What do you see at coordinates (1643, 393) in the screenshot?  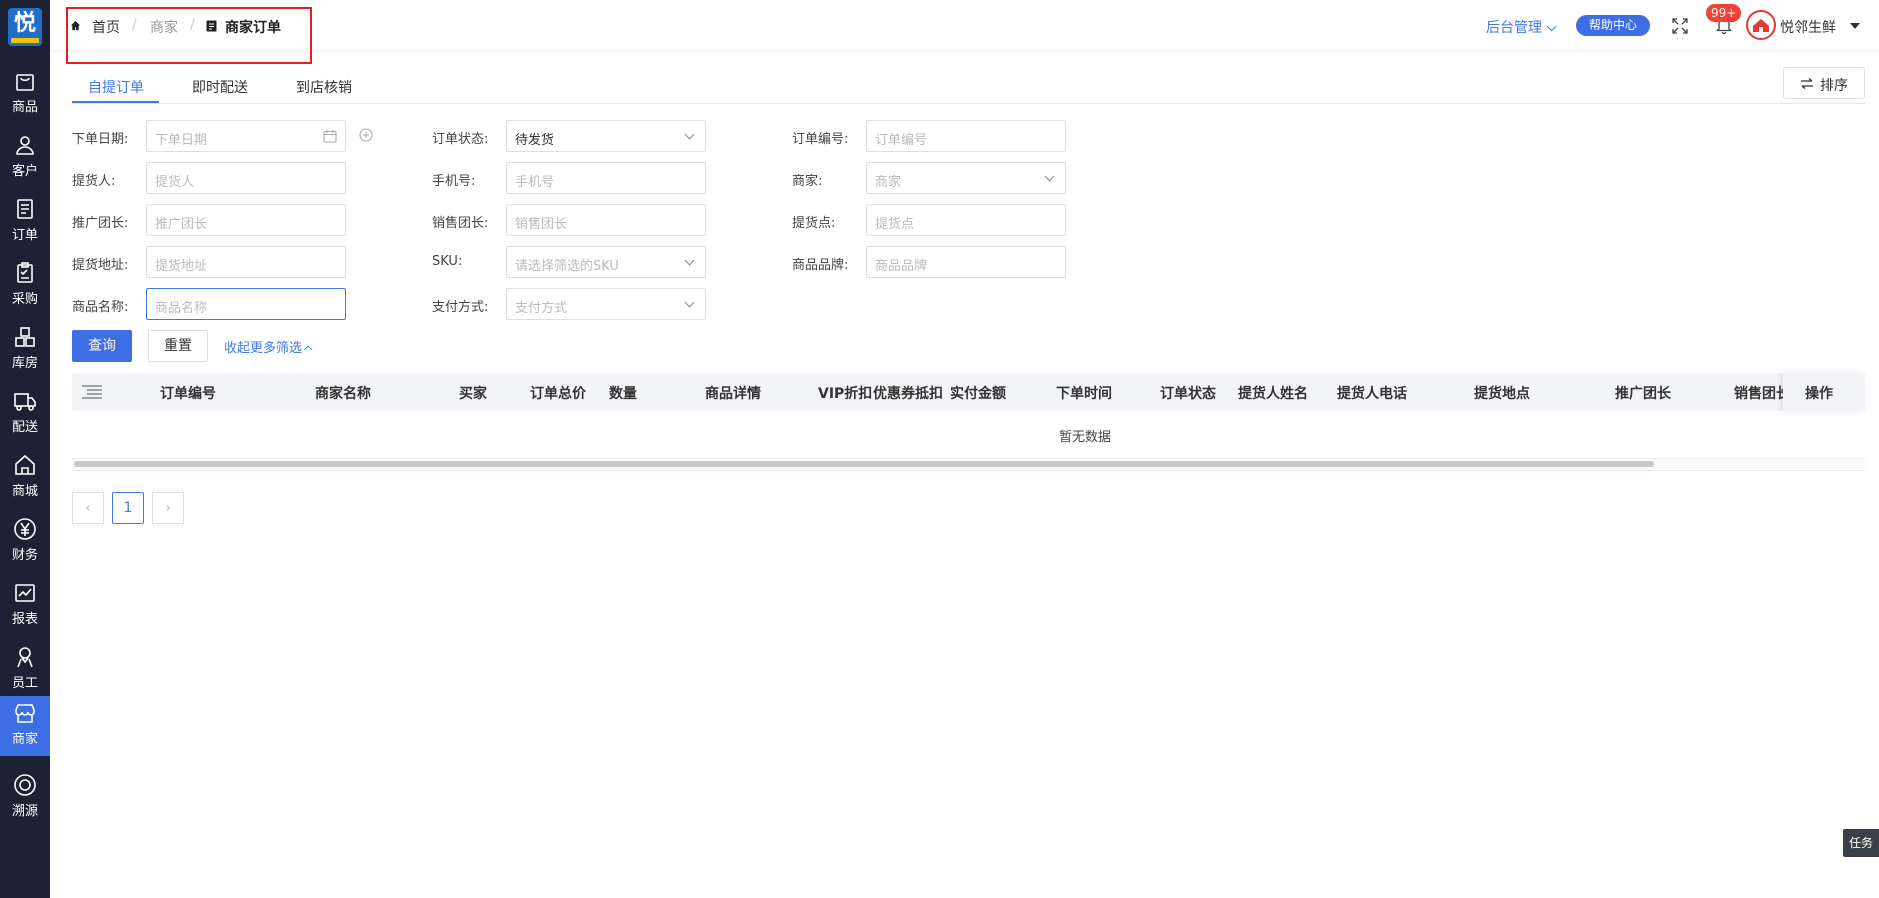 I see `column-header: 推广团长` at bounding box center [1643, 393].